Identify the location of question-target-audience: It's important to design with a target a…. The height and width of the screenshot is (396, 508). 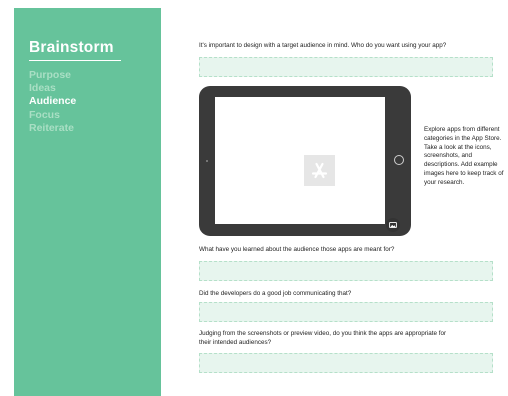
(323, 45).